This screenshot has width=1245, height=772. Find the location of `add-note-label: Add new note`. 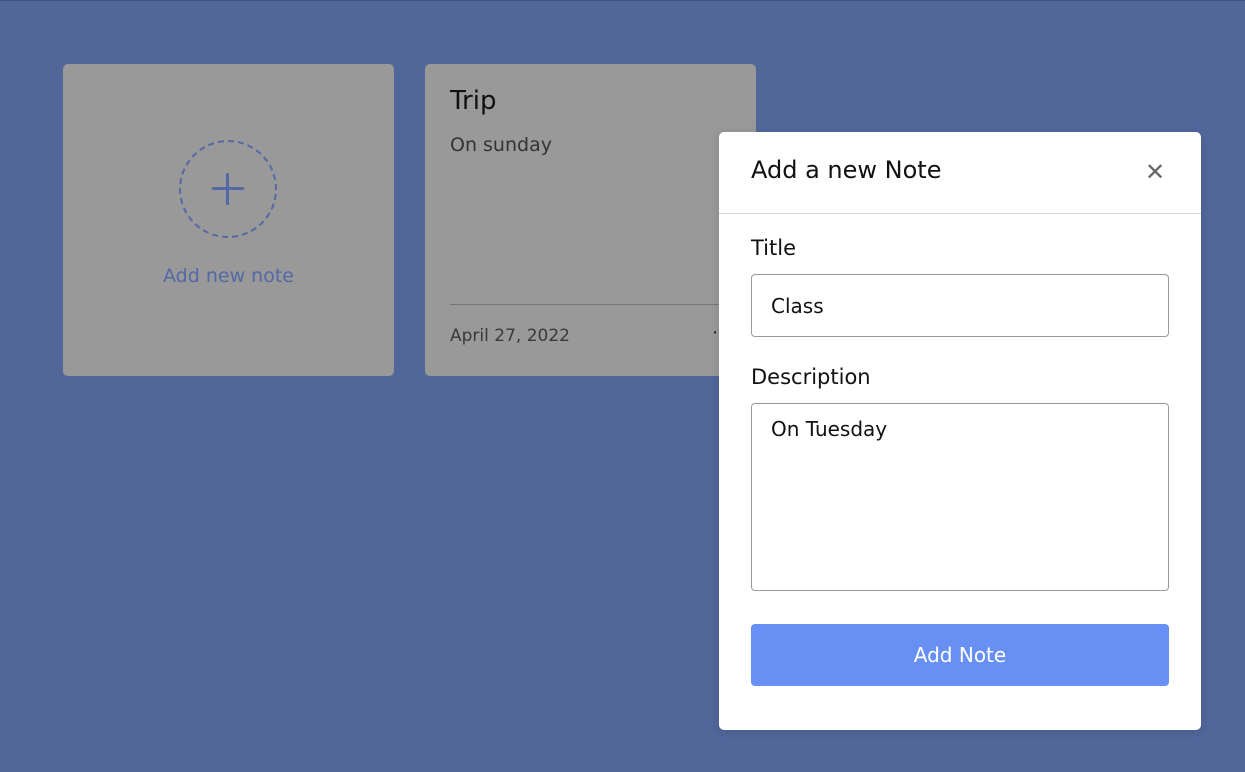

add-note-label: Add new note is located at coordinates (228, 276).